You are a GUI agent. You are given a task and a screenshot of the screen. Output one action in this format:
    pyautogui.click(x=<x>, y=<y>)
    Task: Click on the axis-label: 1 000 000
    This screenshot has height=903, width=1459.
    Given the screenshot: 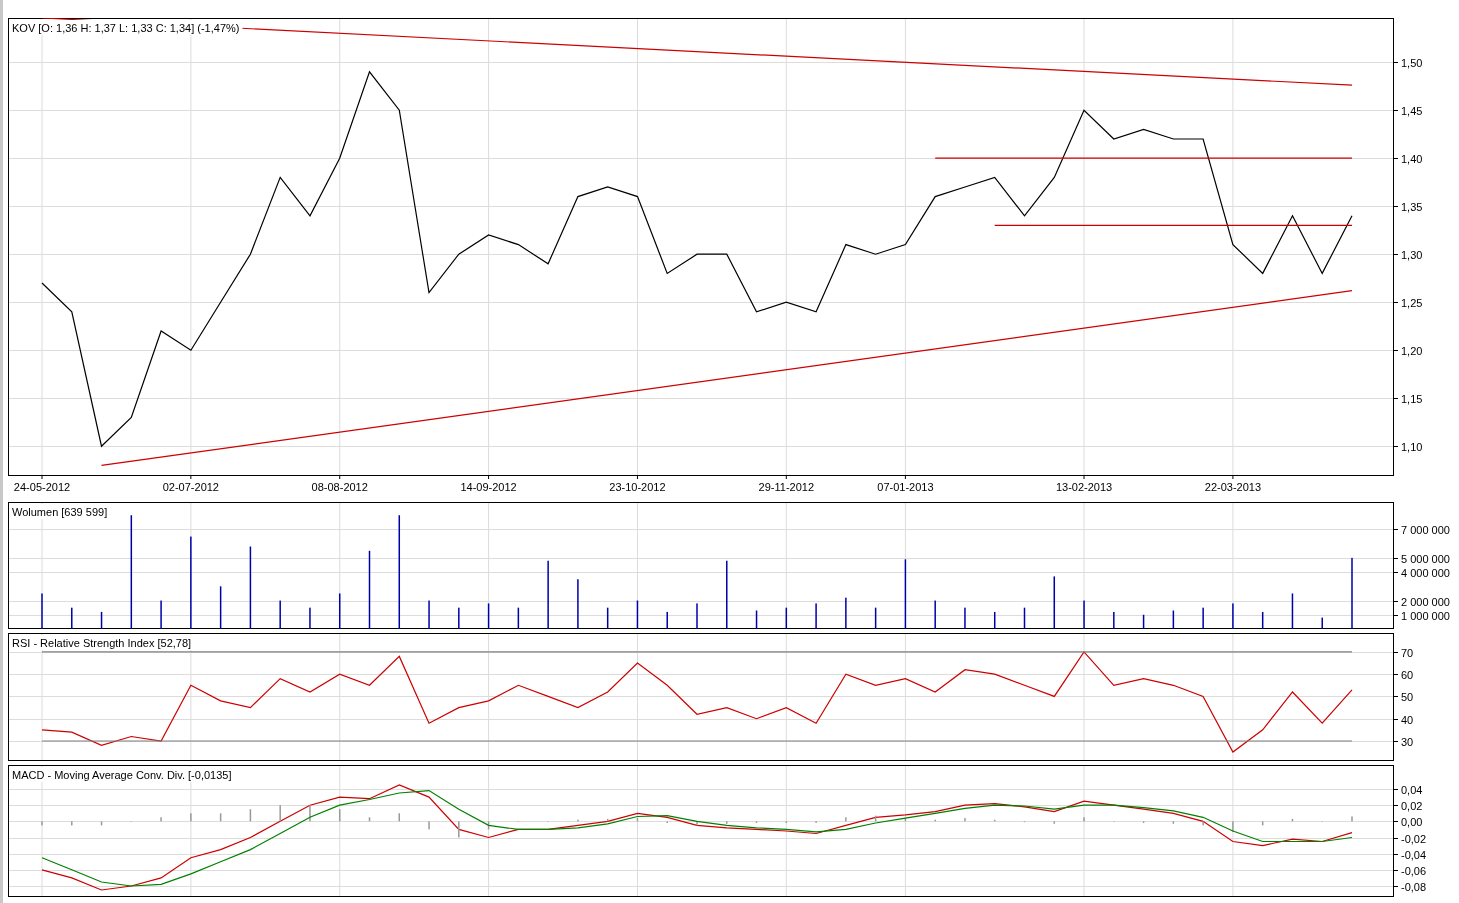 What is the action you would take?
    pyautogui.click(x=1425, y=615)
    